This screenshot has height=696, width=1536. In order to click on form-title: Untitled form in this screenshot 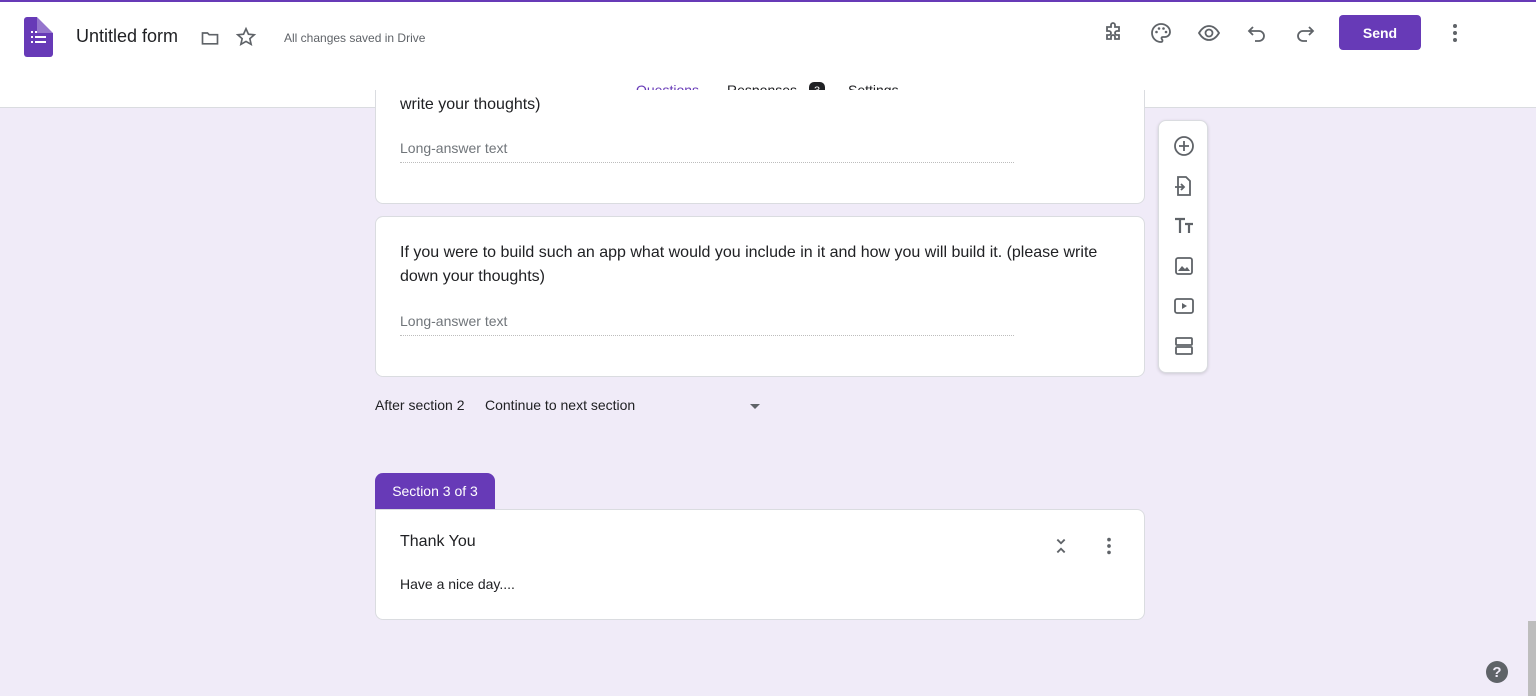, I will do `click(127, 36)`.